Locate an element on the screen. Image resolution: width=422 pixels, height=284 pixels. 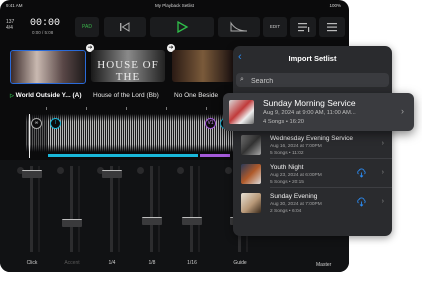
channel-label: Accent is located at coordinates (72, 263).